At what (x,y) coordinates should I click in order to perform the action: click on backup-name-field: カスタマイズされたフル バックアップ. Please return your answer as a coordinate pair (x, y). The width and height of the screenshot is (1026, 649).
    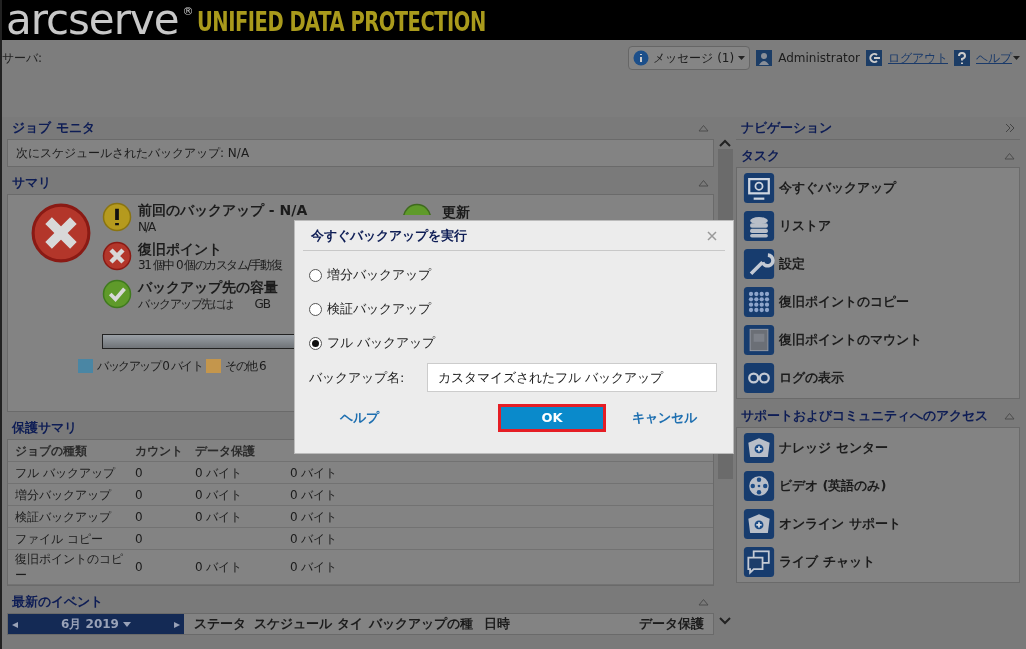
    Looking at the image, I should click on (572, 377).